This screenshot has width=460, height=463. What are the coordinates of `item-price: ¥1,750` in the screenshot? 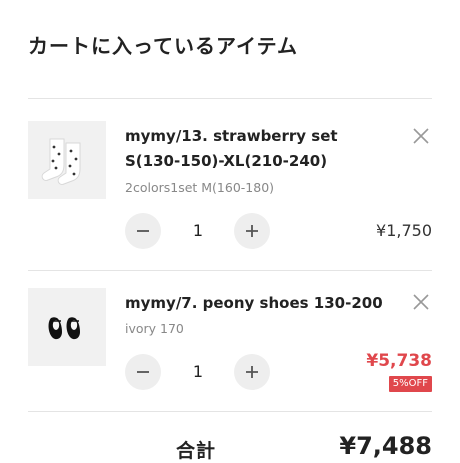 It's located at (404, 230).